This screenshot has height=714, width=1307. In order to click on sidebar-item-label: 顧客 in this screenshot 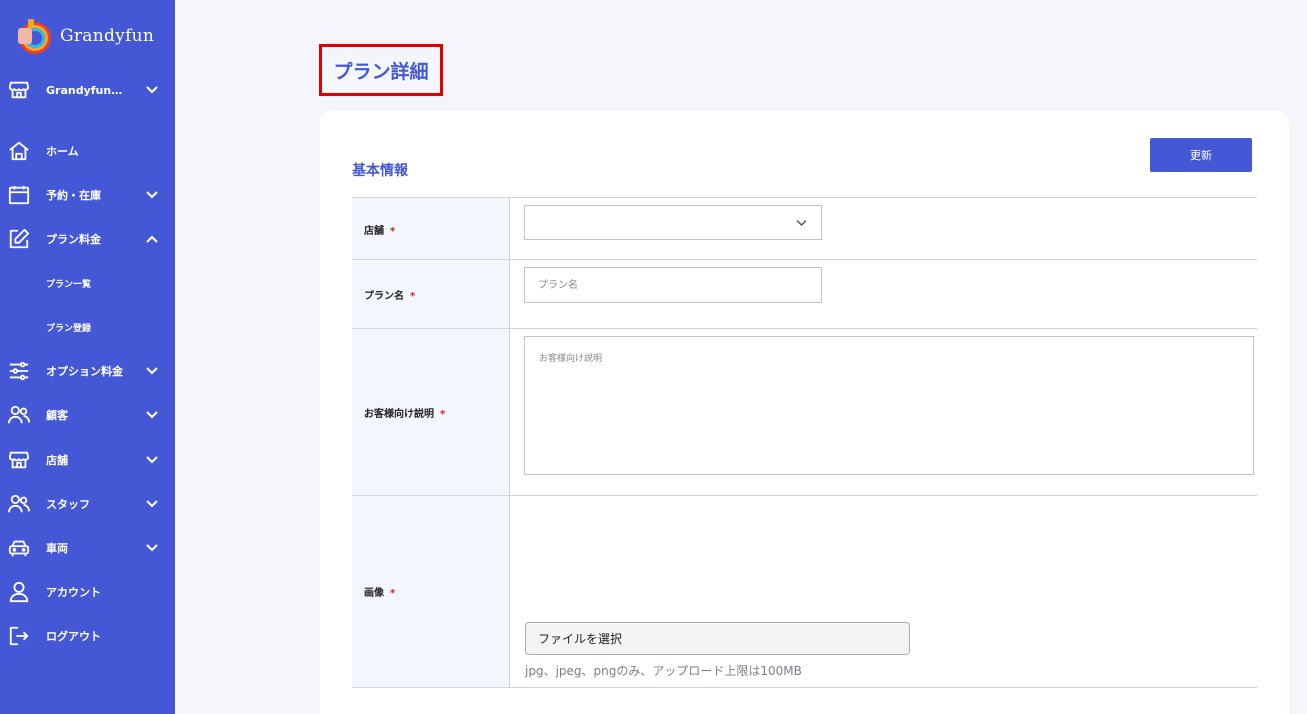, I will do `click(57, 415)`.